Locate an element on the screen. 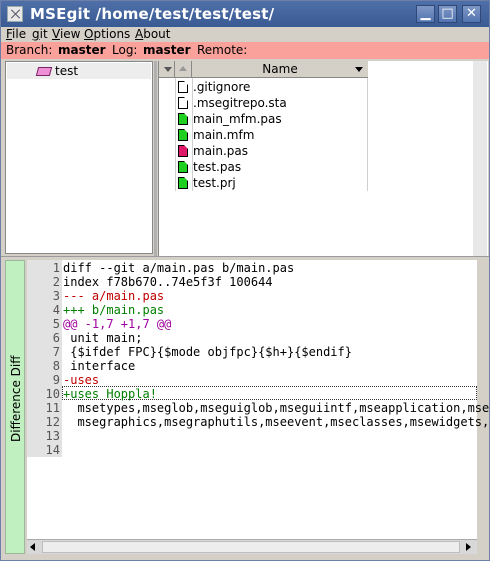 Image resolution: width=490 pixels, height=561 pixels. window-bottom-border is located at coordinates (245, 557).